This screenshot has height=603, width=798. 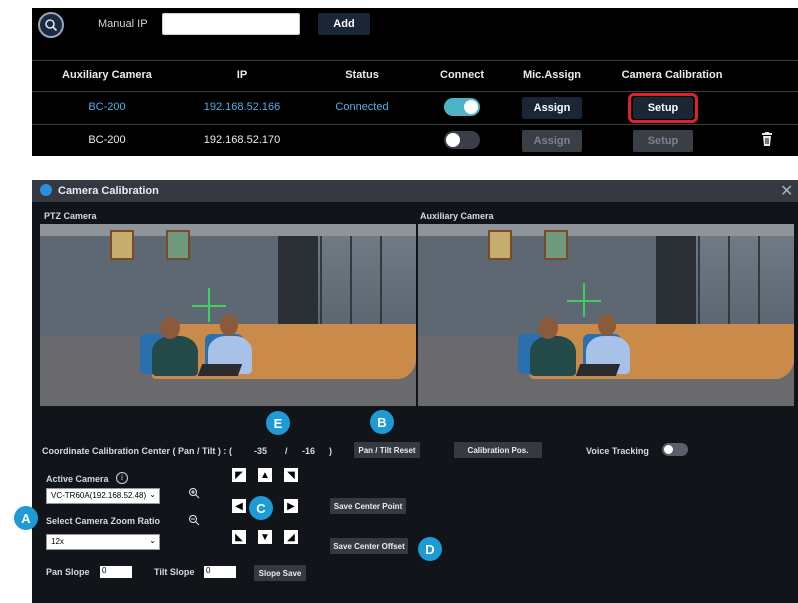 What do you see at coordinates (362, 75) in the screenshot?
I see `col-status: Status` at bounding box center [362, 75].